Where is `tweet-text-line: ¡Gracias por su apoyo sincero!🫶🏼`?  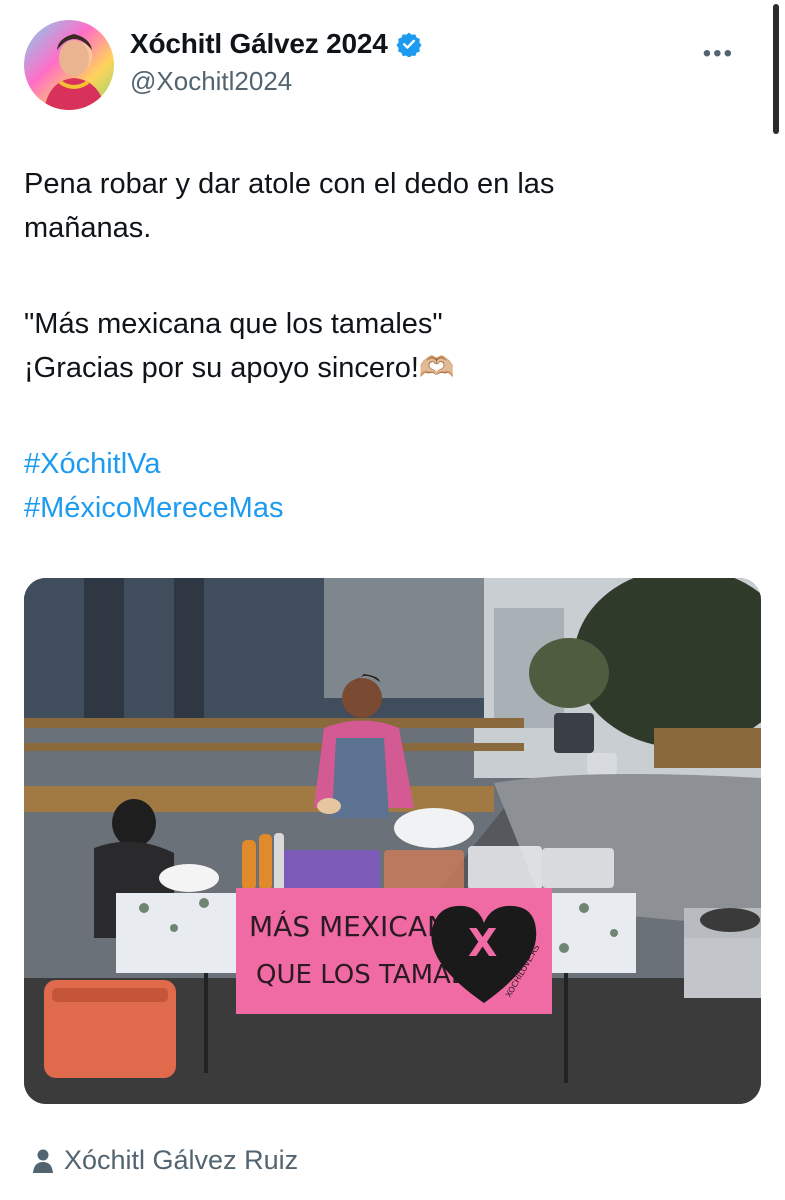 tweet-text-line: ¡Gracias por su apoyo sincero!🫶🏼 is located at coordinates (240, 368).